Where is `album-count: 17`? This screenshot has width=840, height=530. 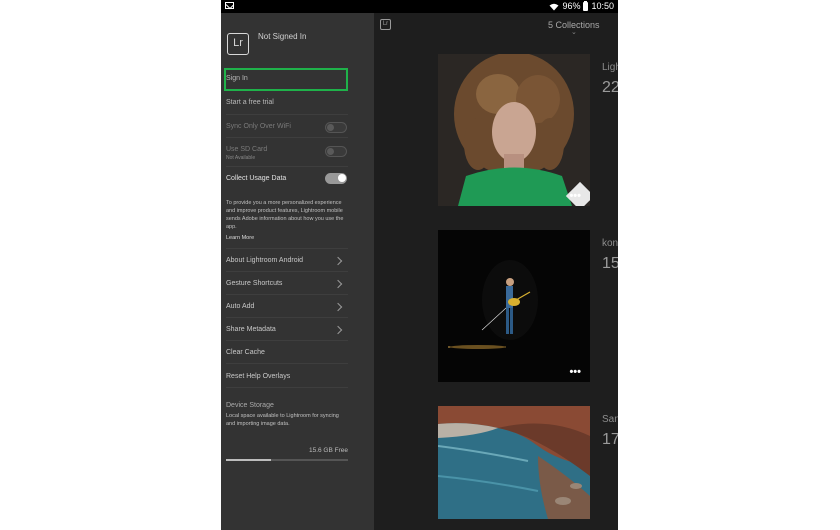 album-count: 17 is located at coordinates (610, 439).